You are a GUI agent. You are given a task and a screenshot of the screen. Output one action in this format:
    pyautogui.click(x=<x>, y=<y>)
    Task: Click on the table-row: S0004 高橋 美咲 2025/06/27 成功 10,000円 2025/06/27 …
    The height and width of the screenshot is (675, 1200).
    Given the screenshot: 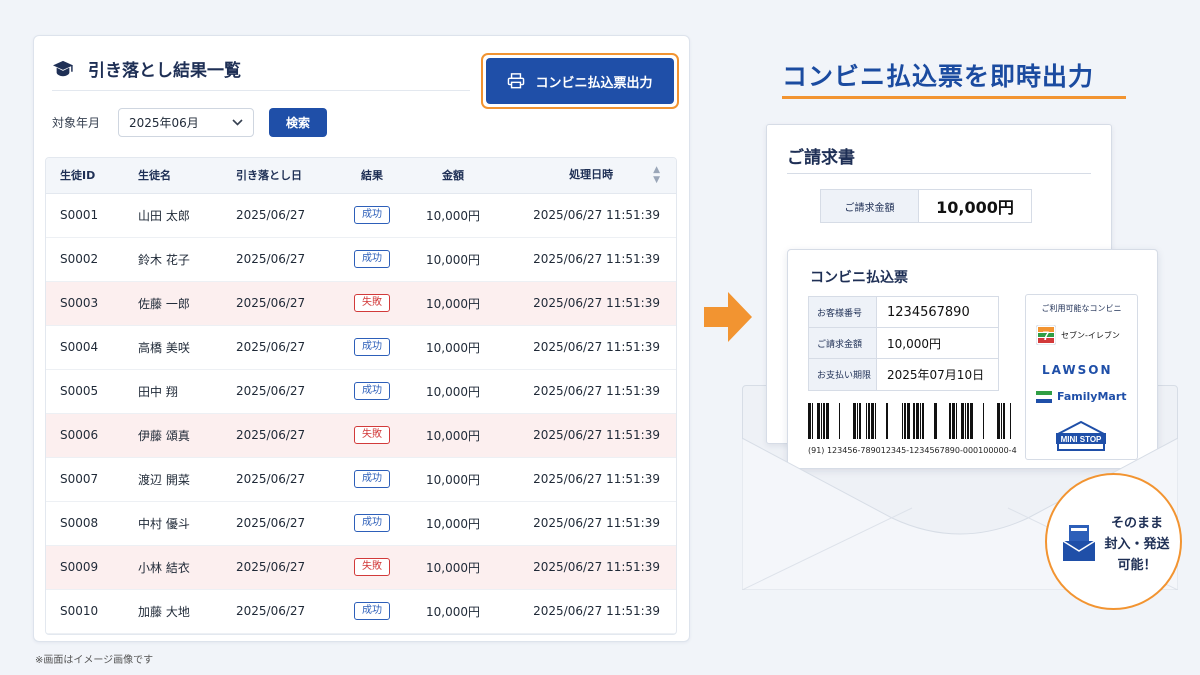 What is the action you would take?
    pyautogui.click(x=361, y=347)
    